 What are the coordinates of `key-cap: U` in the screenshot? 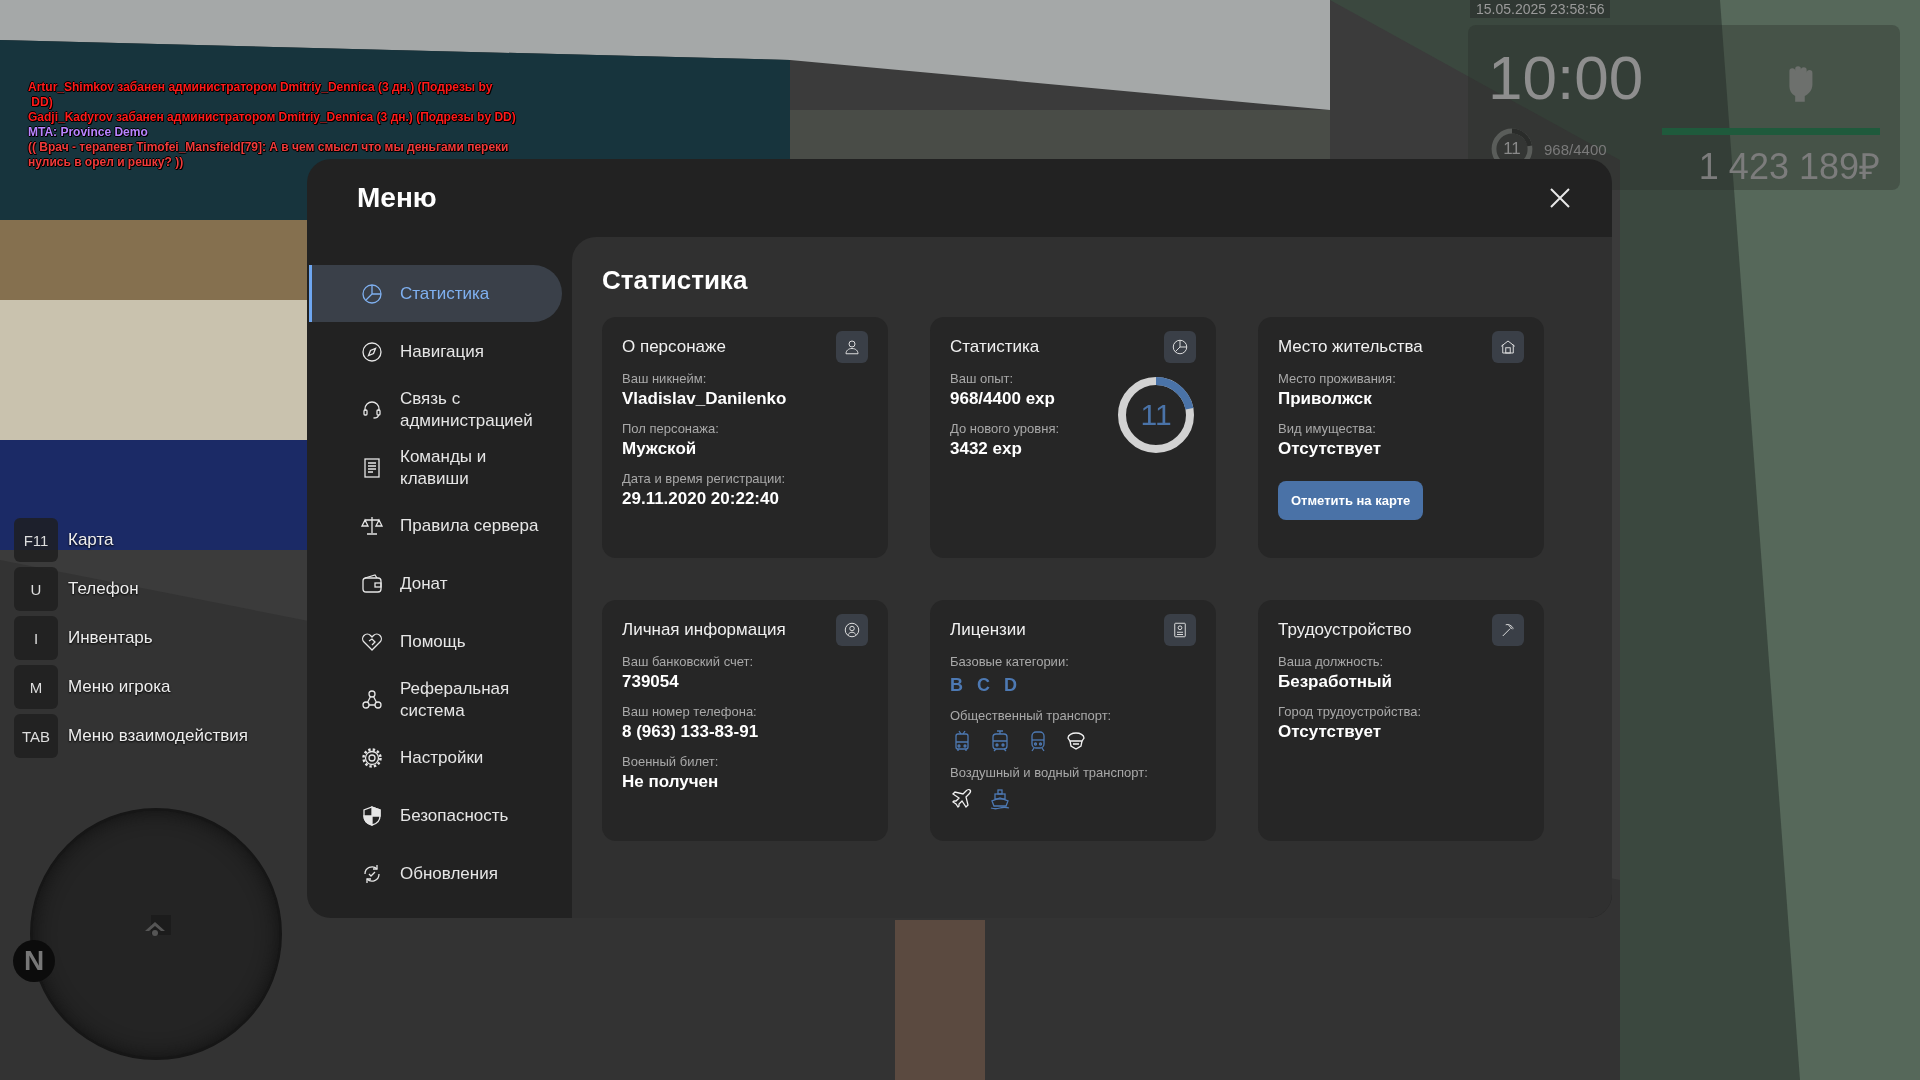 It's located at (36, 589).